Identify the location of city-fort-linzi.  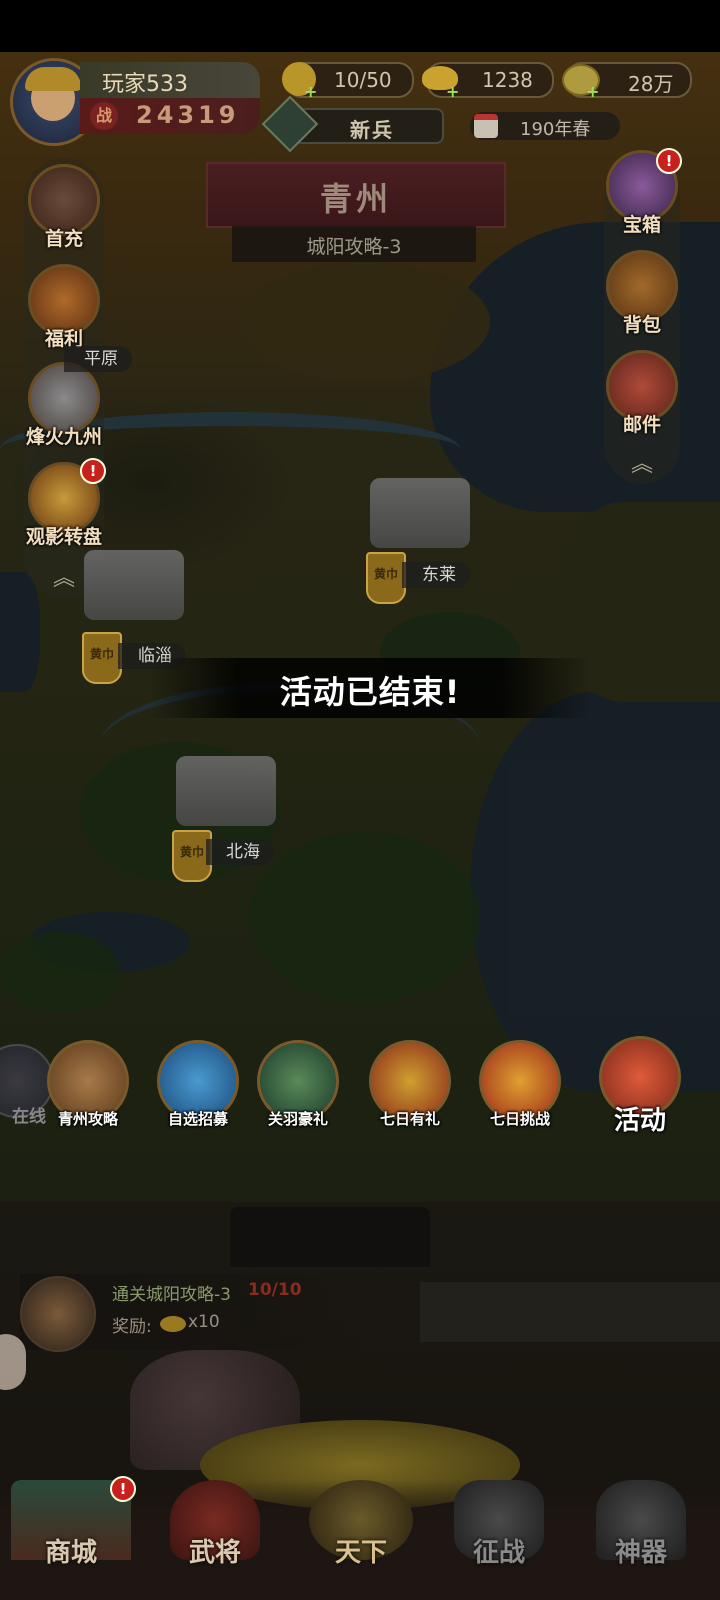
(134, 585).